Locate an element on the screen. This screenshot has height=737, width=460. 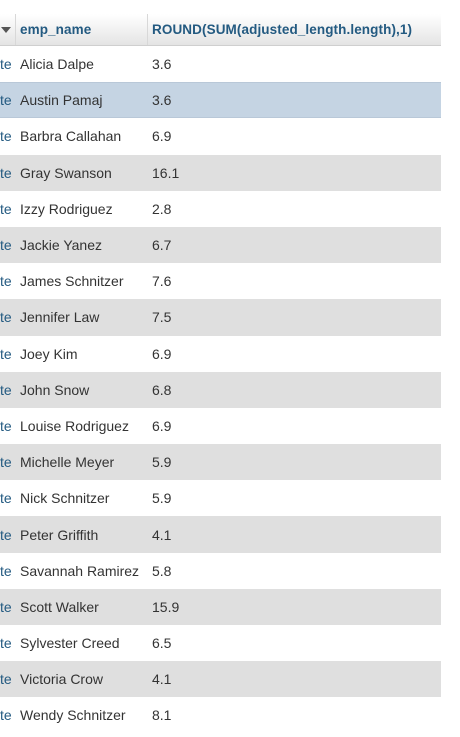
cell-emp-name: Louise Rodriguez is located at coordinates (74, 425).